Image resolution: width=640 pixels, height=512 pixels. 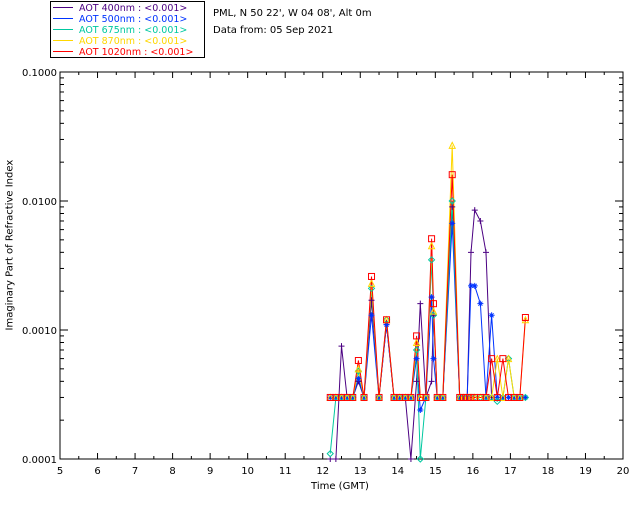 I want to click on x-tick-label: 10, so click(x=247, y=471).